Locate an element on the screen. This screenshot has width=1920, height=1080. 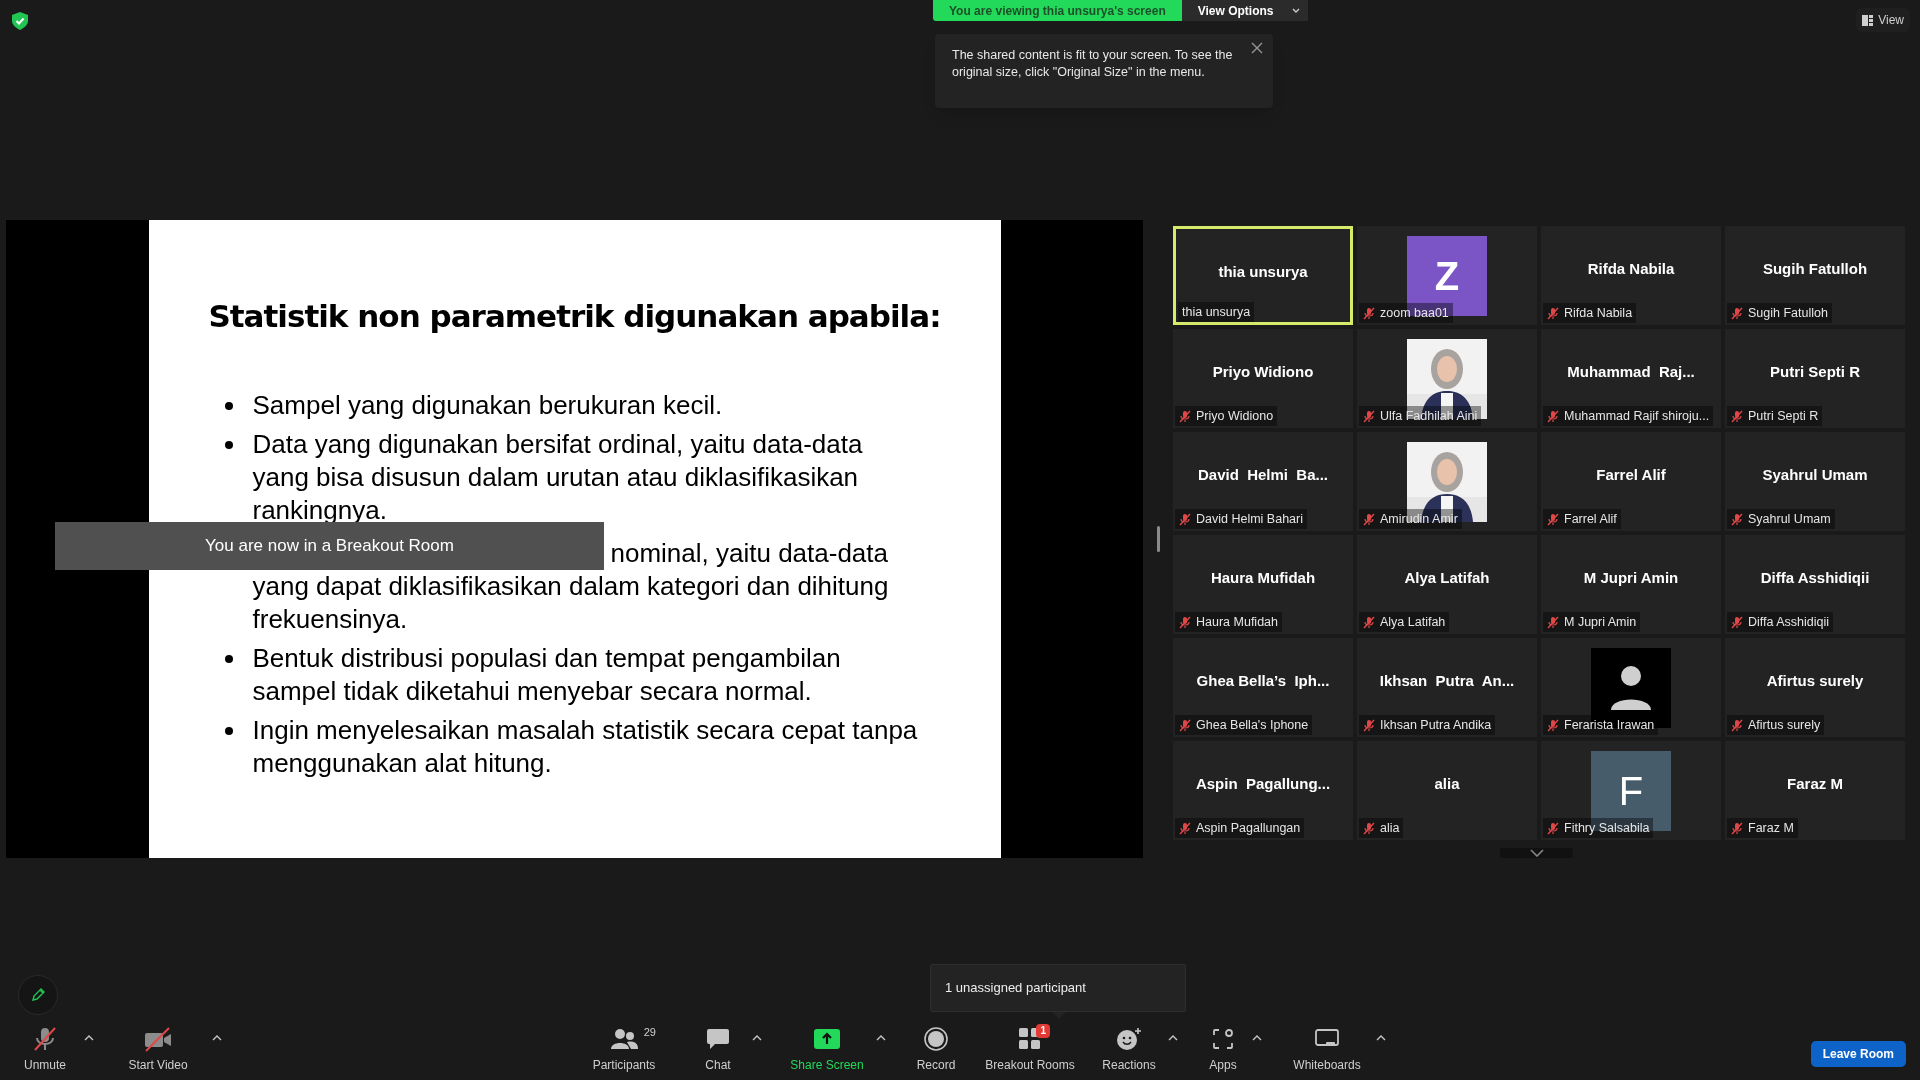
participants-icon is located at coordinates (624, 1039).